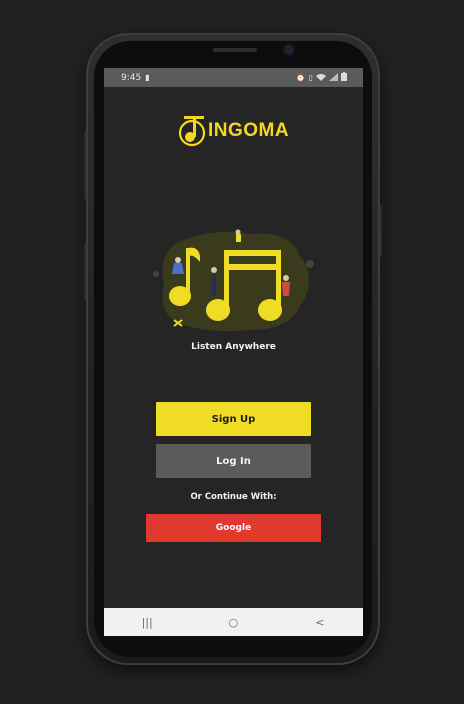 Image resolution: width=464 pixels, height=704 pixels. I want to click on home-icon: ○, so click(233, 622).